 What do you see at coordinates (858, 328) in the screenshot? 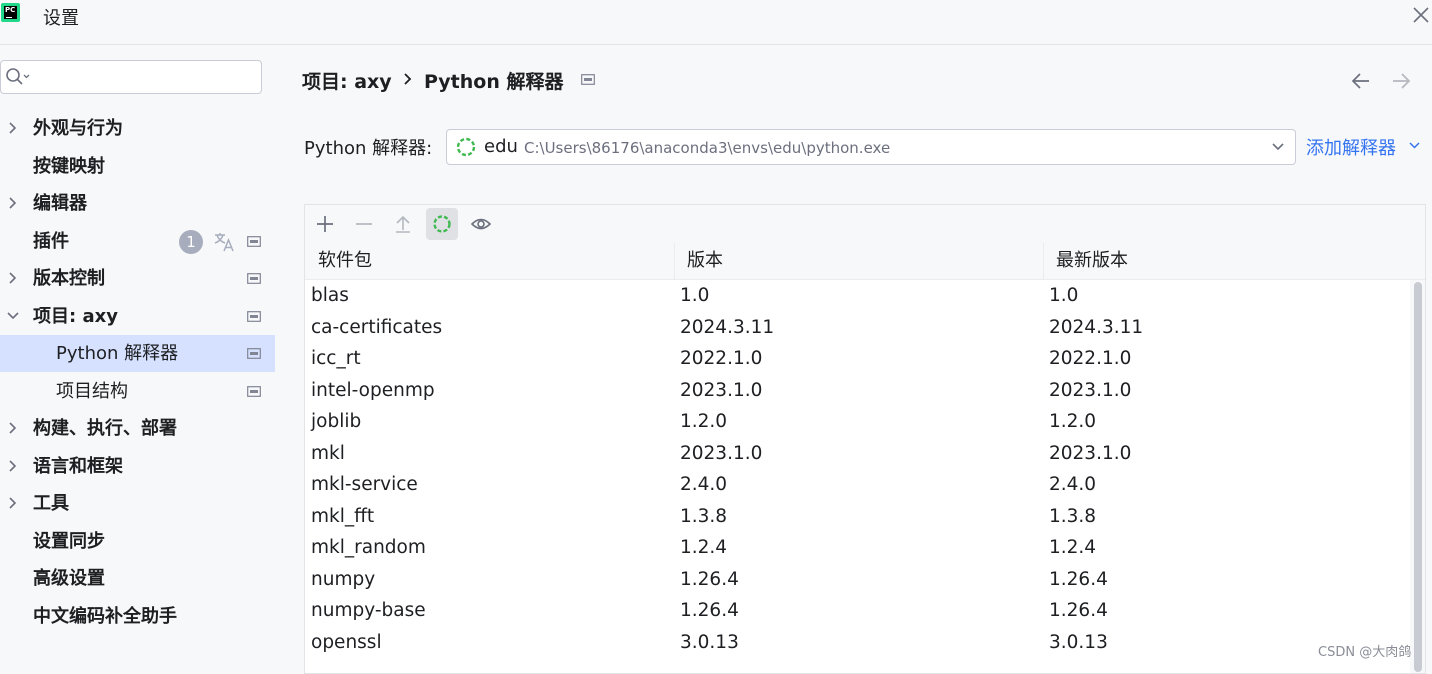
I see `table-row: ca-certificates 2024.3.11 2024.3.11` at bounding box center [858, 328].